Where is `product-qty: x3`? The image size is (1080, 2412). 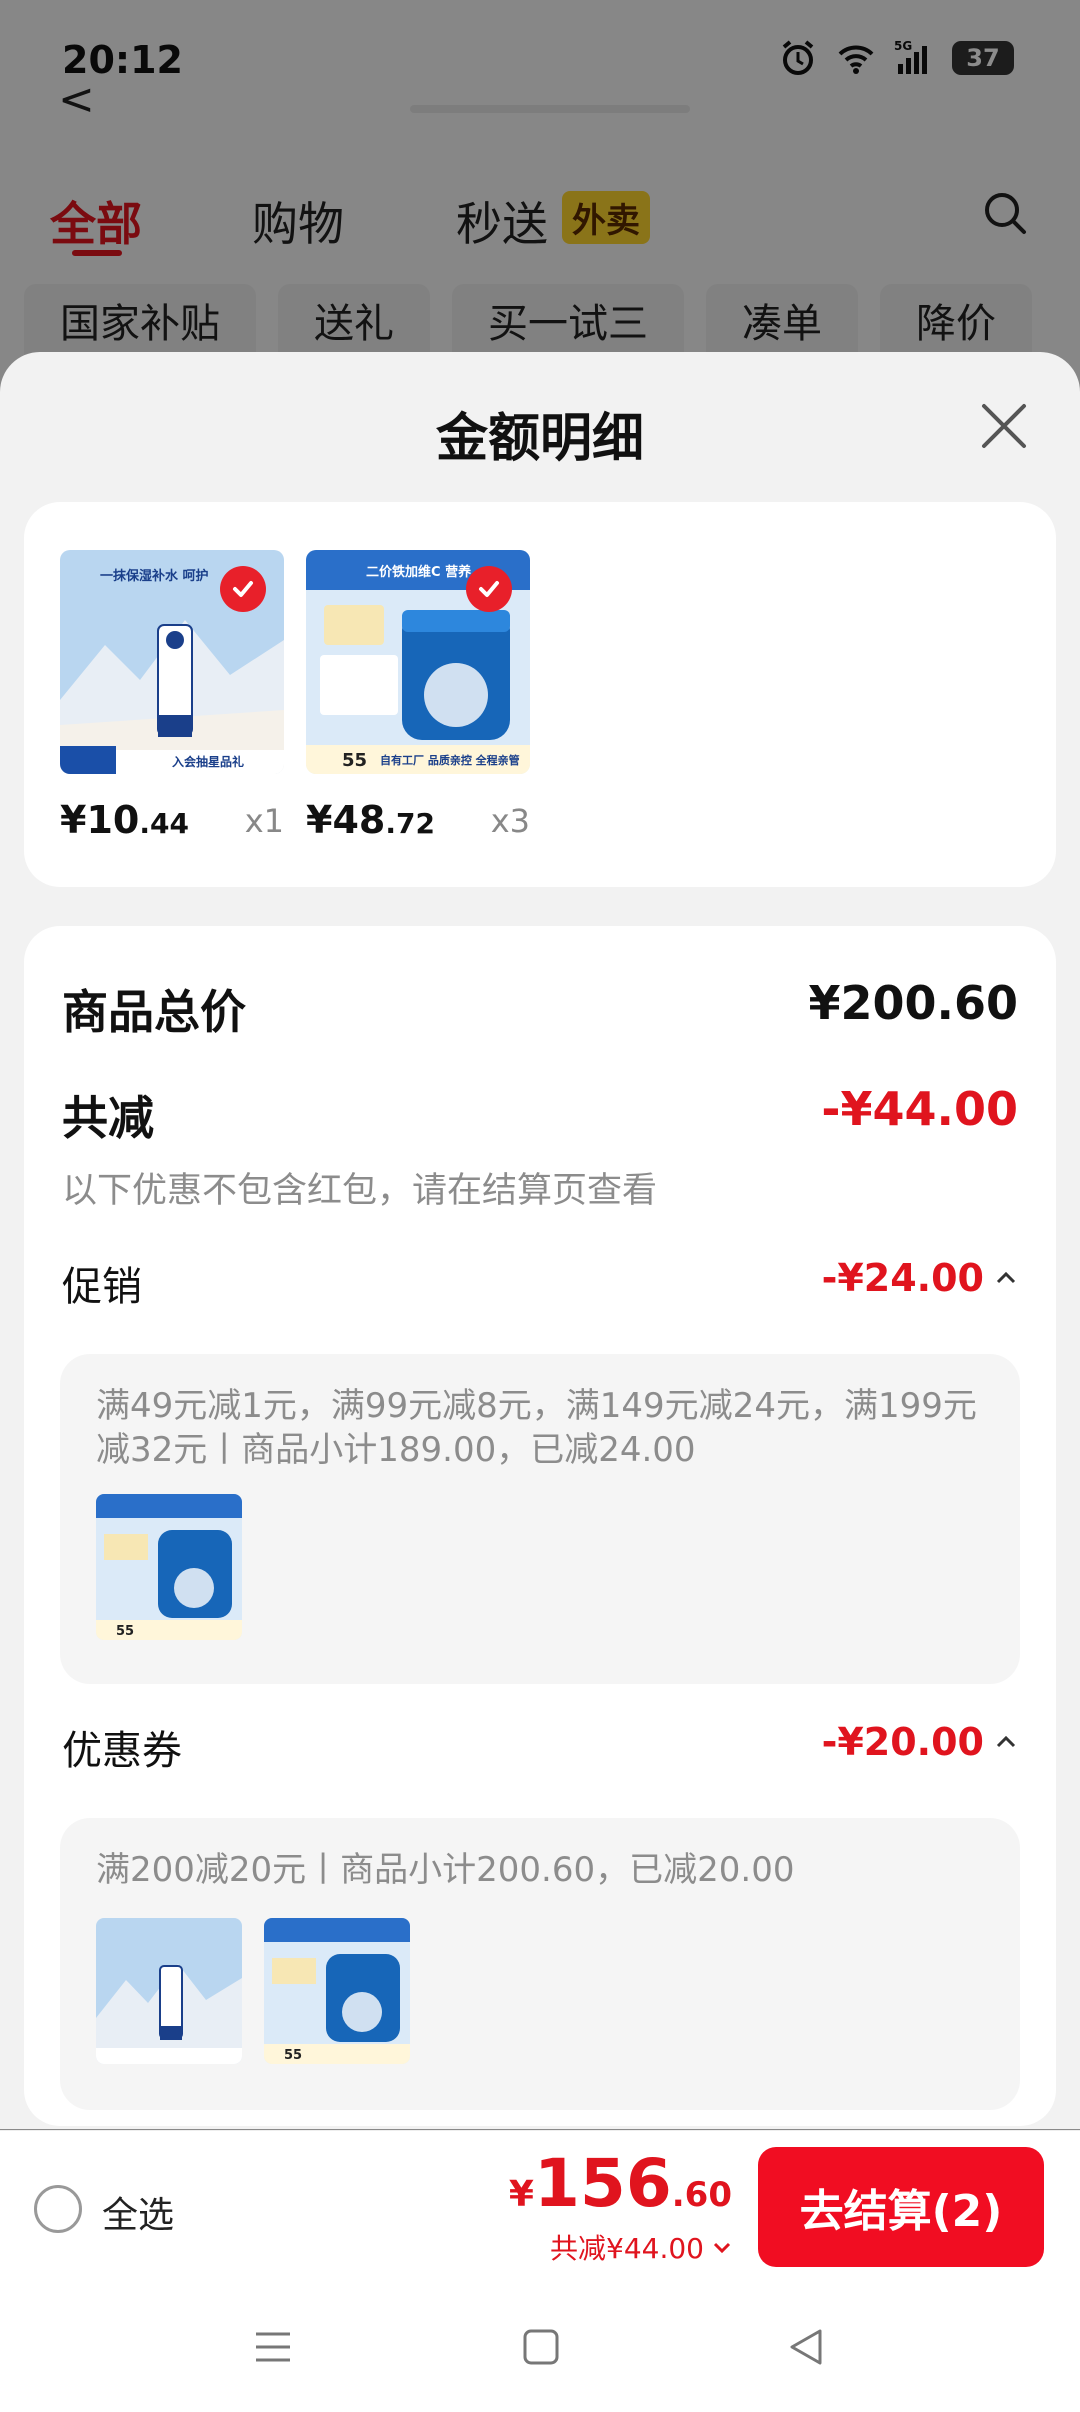 product-qty: x3 is located at coordinates (510, 821).